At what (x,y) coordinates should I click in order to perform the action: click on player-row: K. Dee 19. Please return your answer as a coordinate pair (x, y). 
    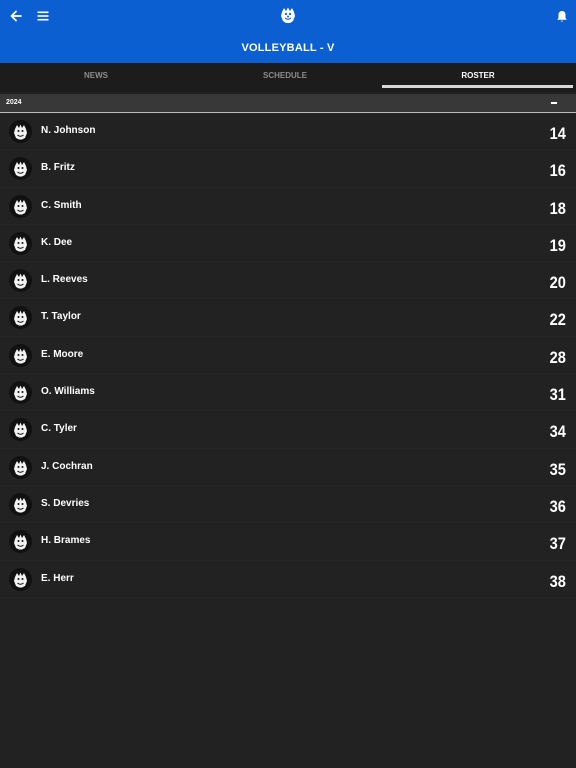
    Looking at the image, I should click on (288, 244).